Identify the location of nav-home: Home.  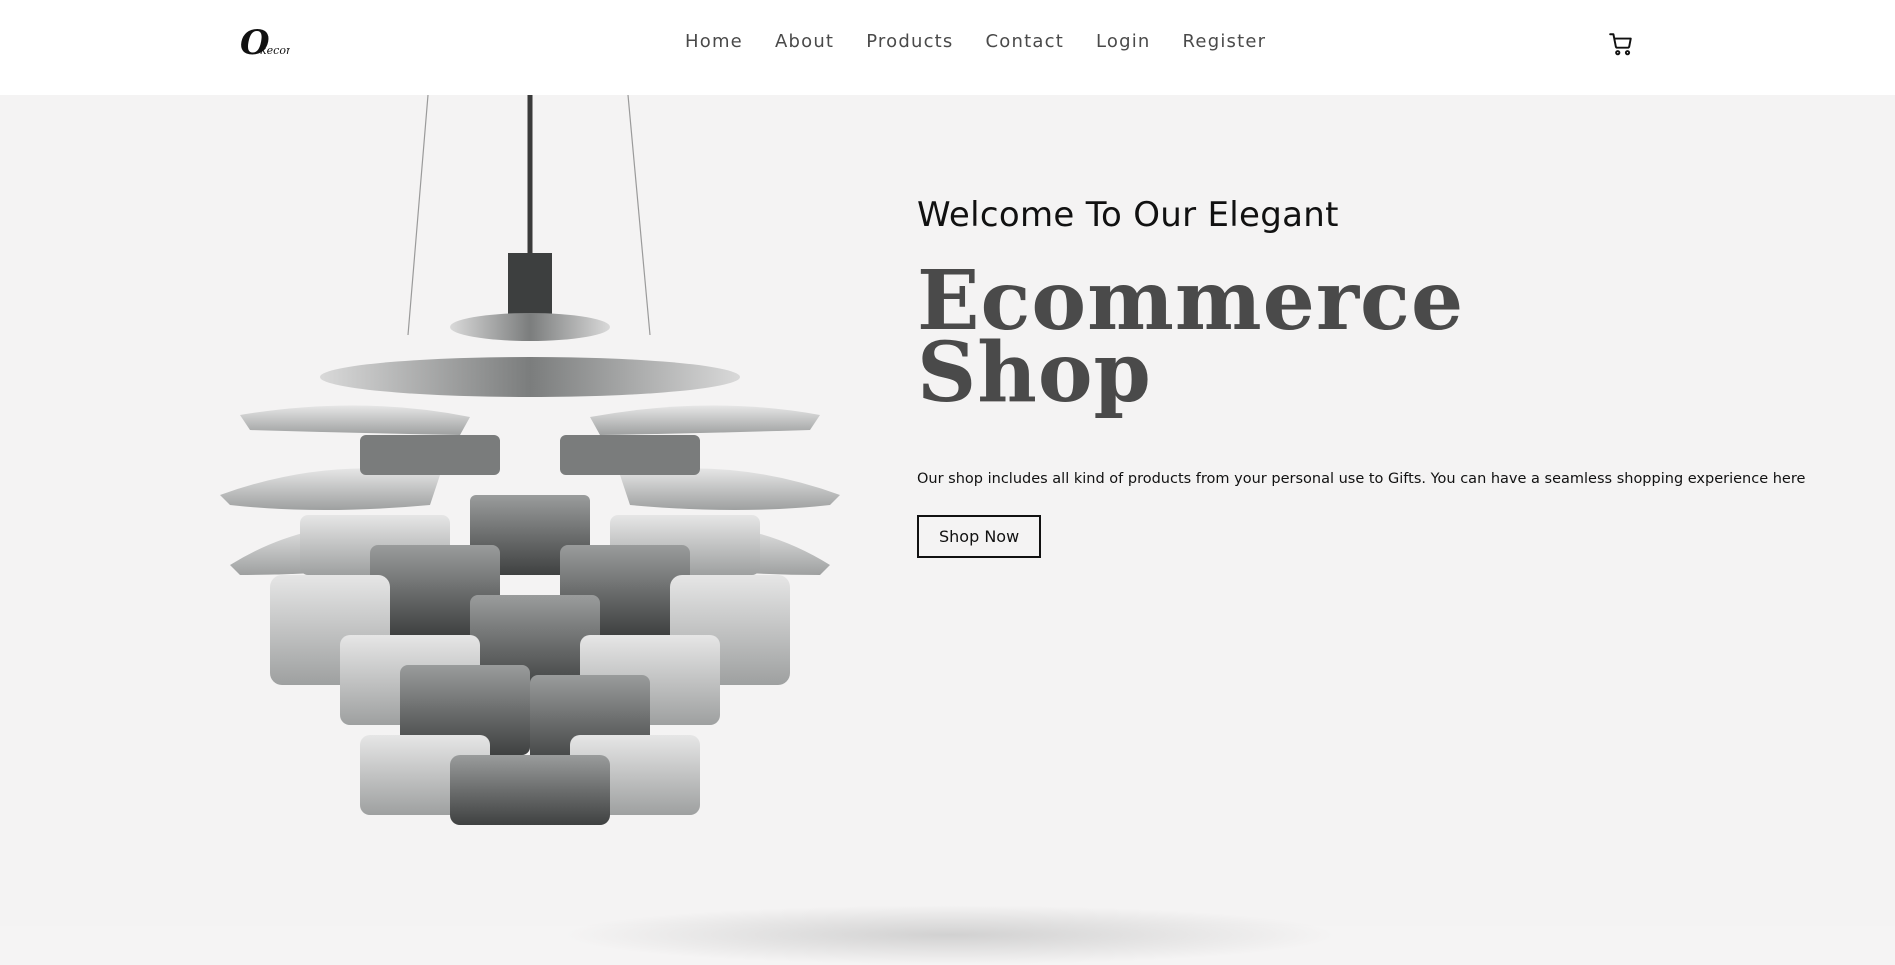
(714, 42).